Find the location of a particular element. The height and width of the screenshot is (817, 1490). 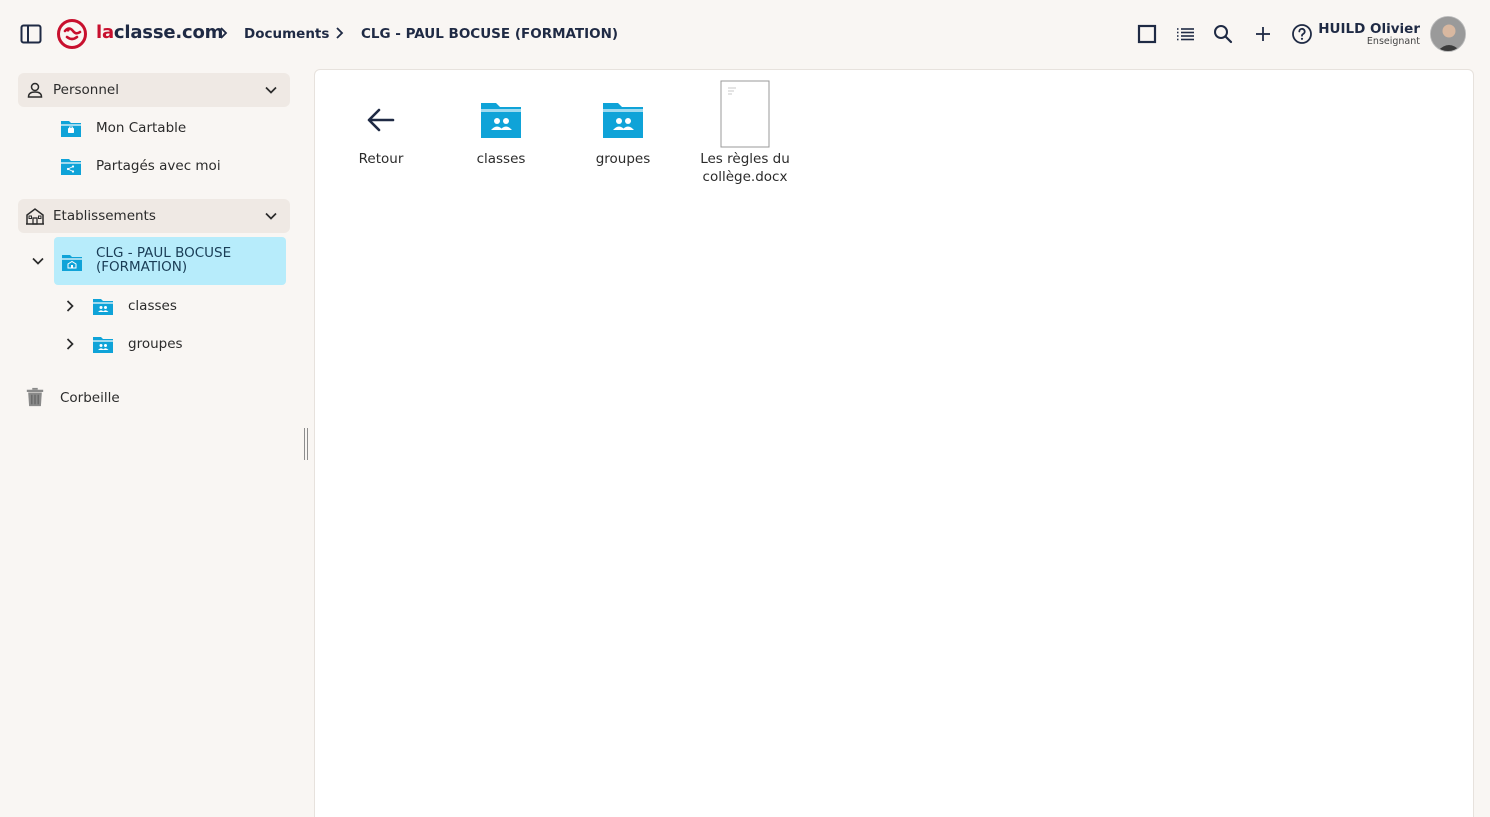

file-tile-docx: Les règles du collège.docx is located at coordinates (745, 139).